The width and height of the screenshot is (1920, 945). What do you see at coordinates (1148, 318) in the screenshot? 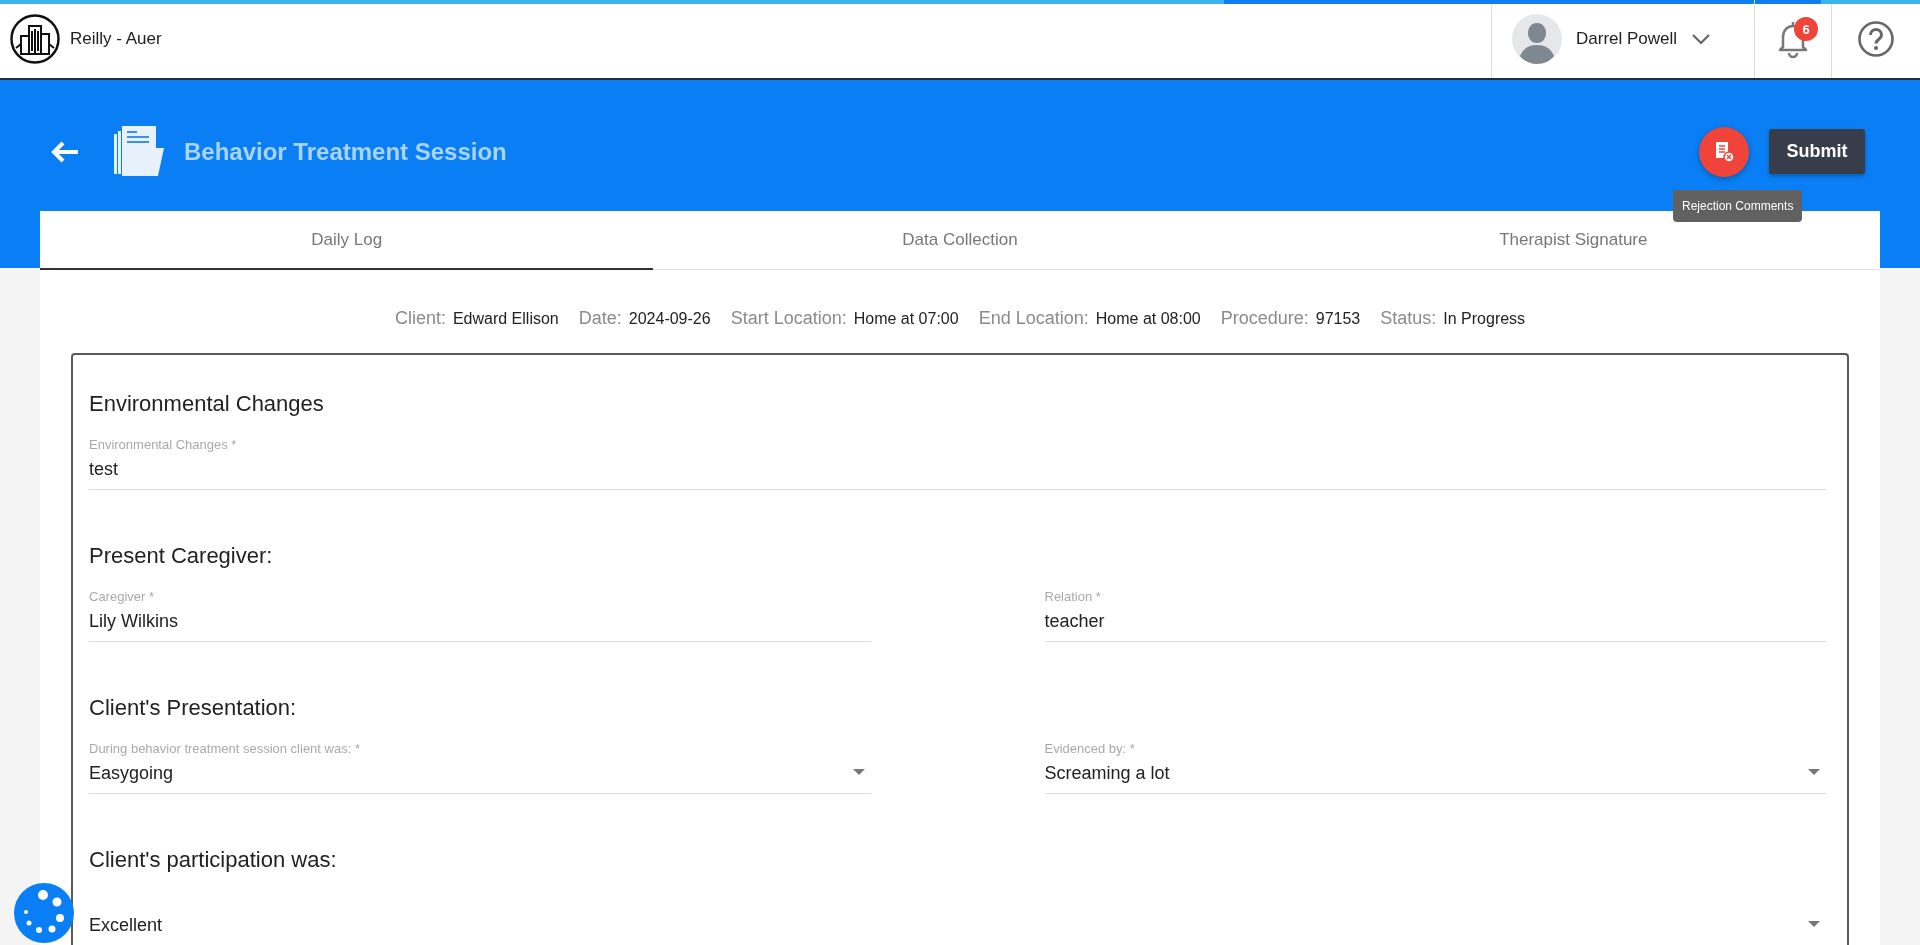
I see `info-value: Home at 08:00` at bounding box center [1148, 318].